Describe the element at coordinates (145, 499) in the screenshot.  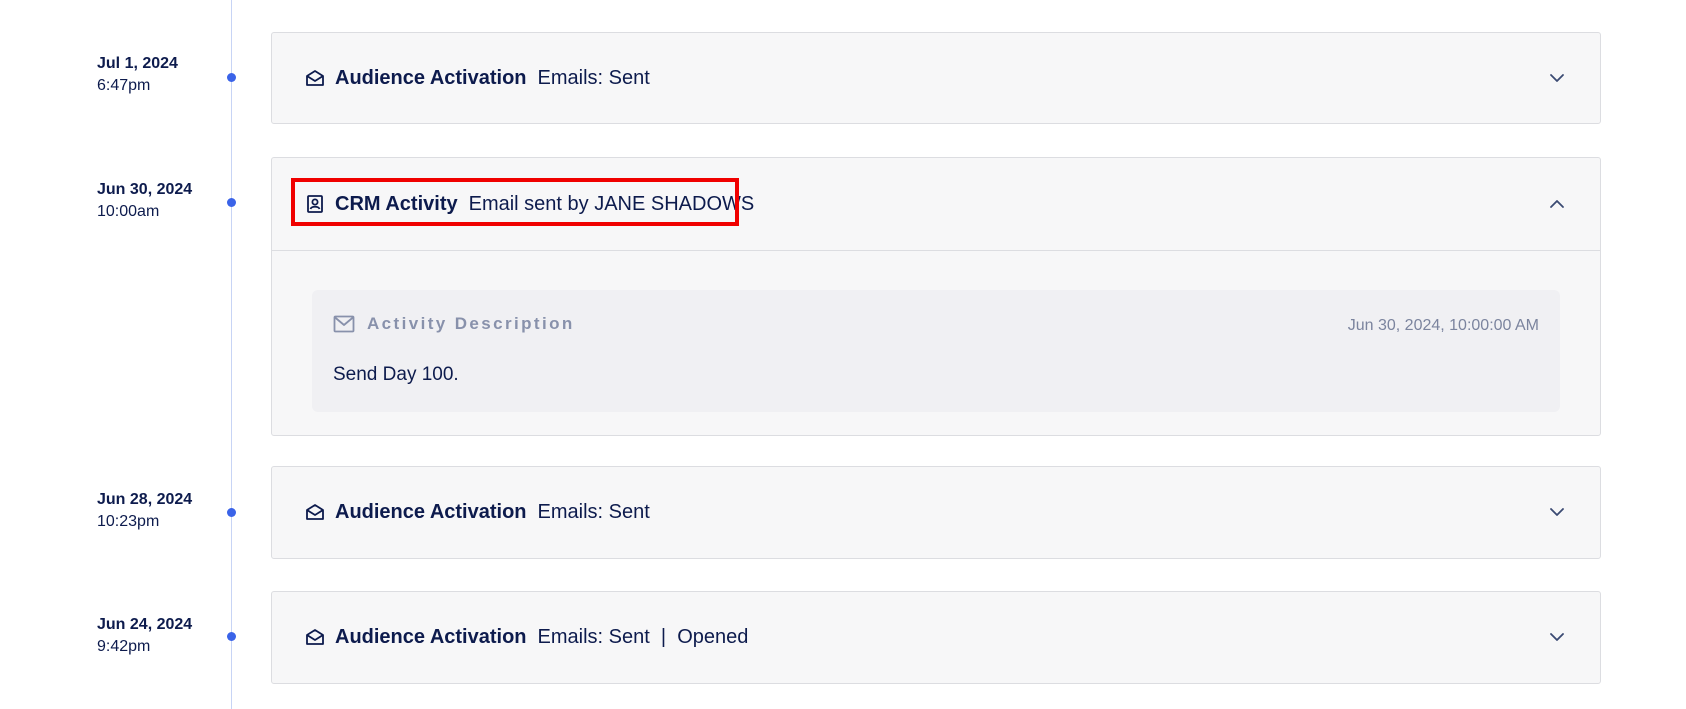
I see `timeline-date: Jun 28, 2024` at that location.